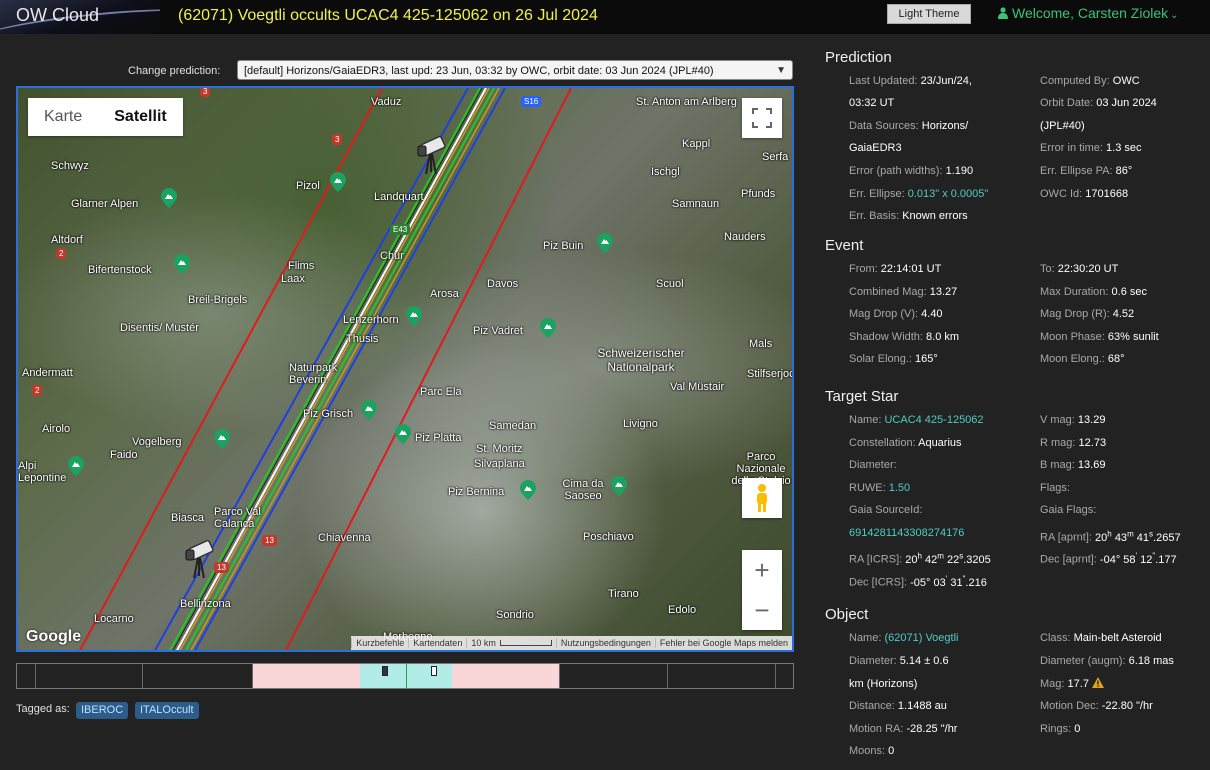 This screenshot has width=1210, height=770. I want to click on tag-italoccult: ITALOccult, so click(167, 710).